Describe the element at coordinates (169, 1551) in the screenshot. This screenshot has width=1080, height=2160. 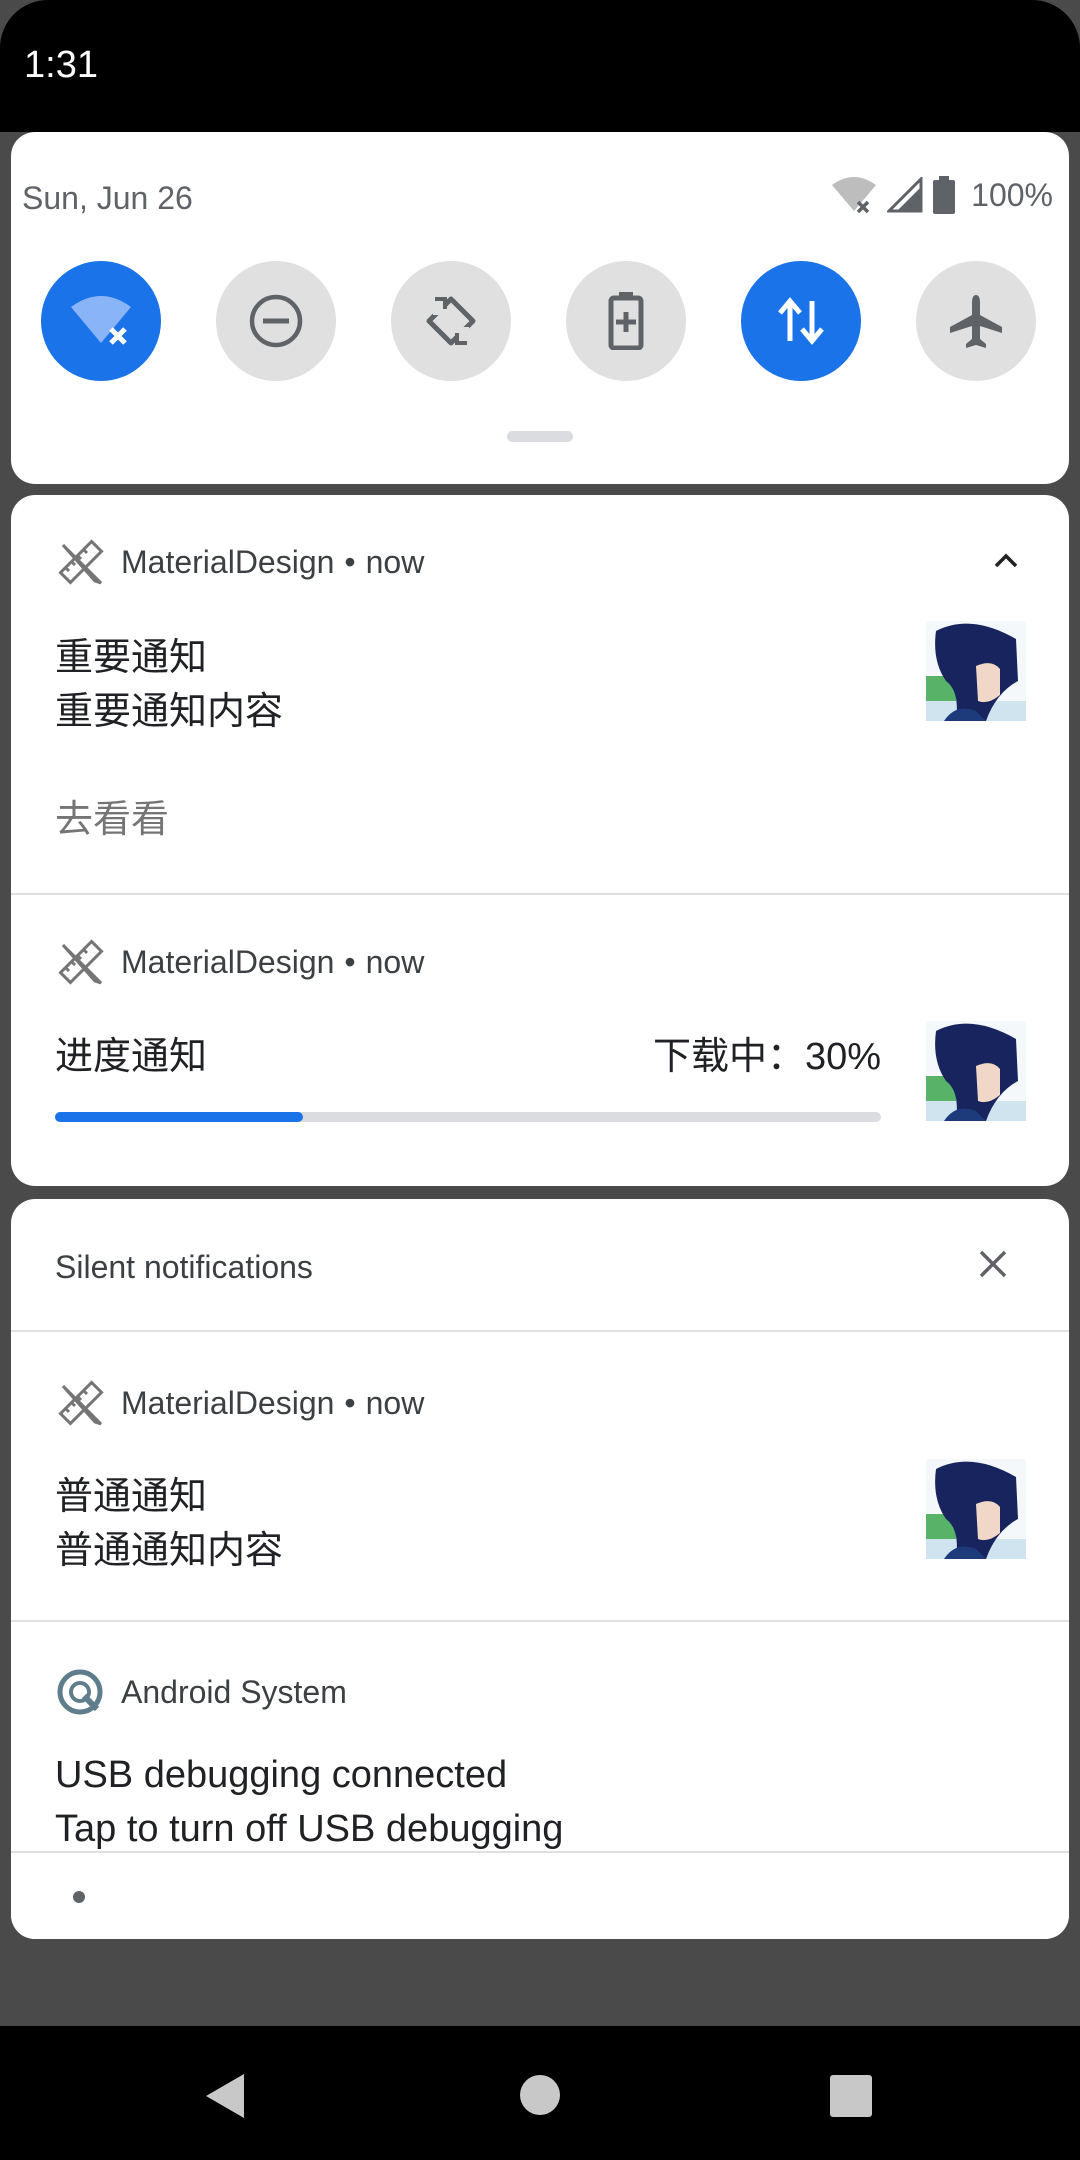
I see `notification-text: 普通通知内容` at that location.